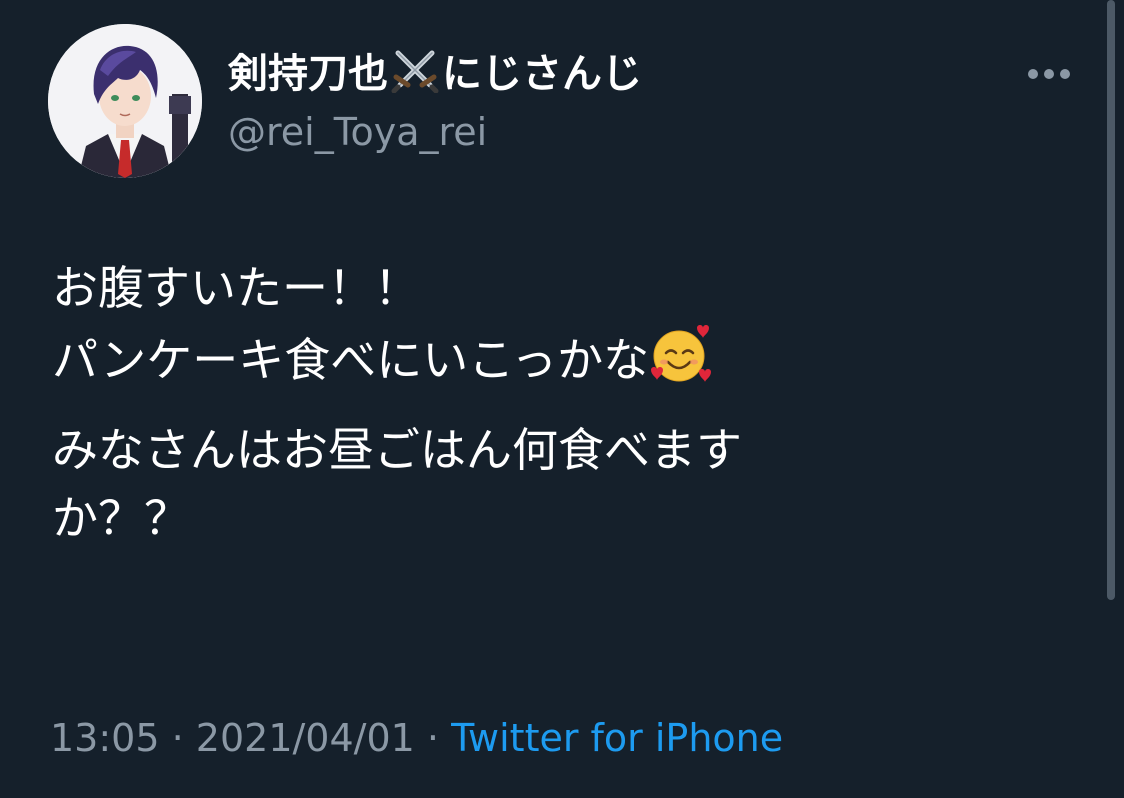 This screenshot has height=798, width=1124. What do you see at coordinates (415, 71) in the screenshot?
I see `crossed-swords-icon` at bounding box center [415, 71].